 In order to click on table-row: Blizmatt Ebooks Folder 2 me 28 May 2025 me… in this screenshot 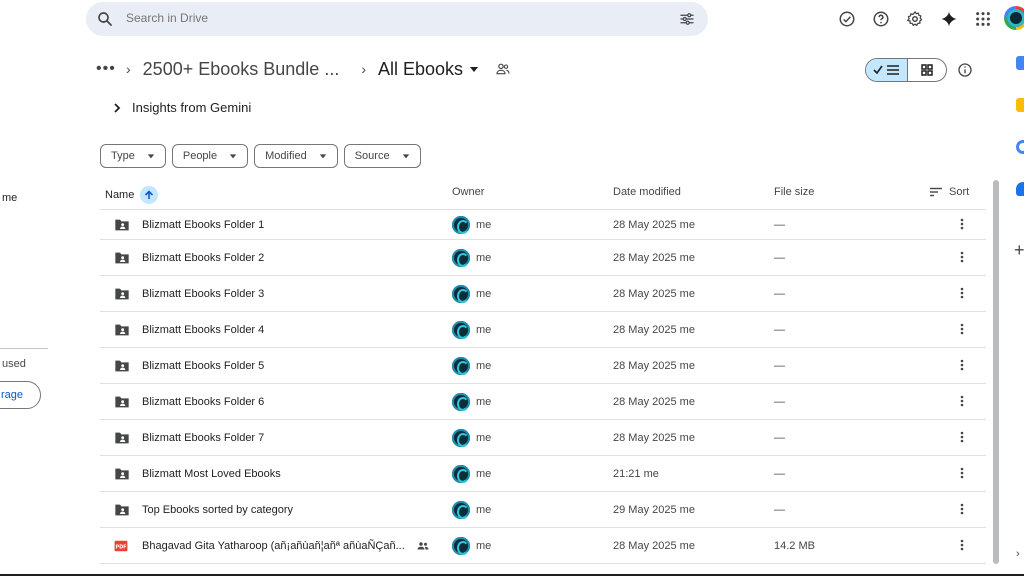, I will do `click(543, 258)`.